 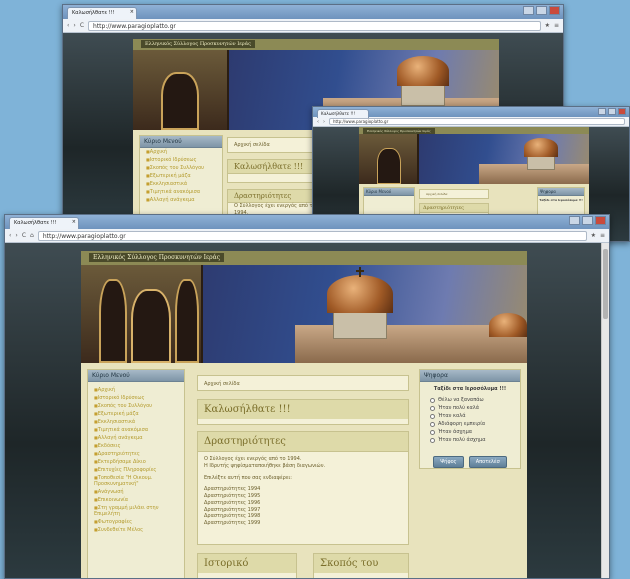 What do you see at coordinates (32, 235) in the screenshot?
I see `home-icon: ⌂` at bounding box center [32, 235].